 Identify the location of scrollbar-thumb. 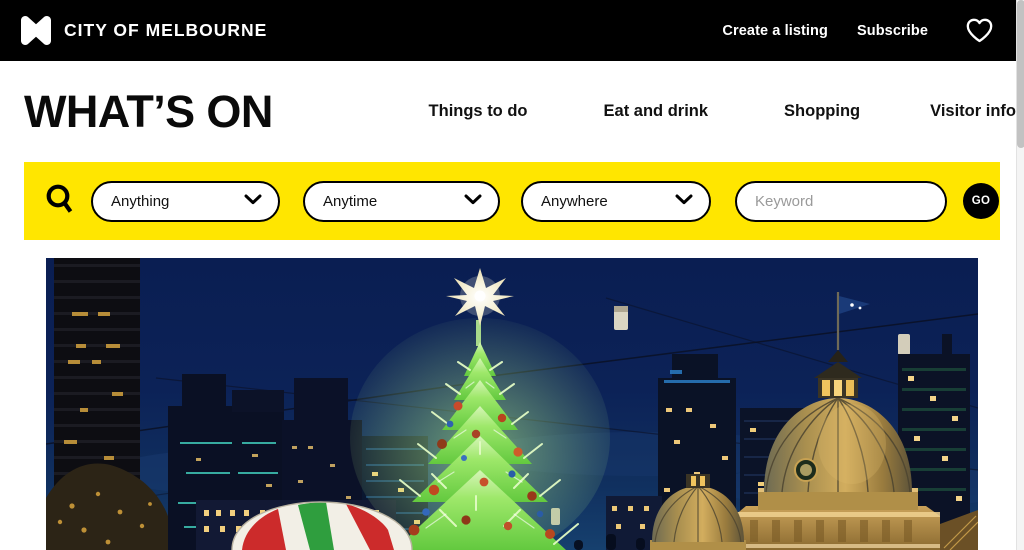
(1020, 74).